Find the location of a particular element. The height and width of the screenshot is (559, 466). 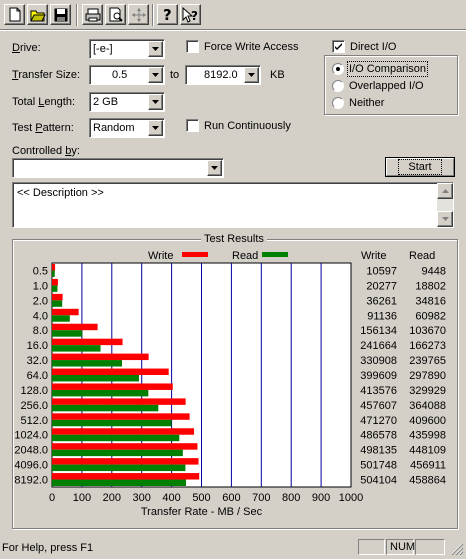

resize-grip-icon is located at coordinates (456, 548).